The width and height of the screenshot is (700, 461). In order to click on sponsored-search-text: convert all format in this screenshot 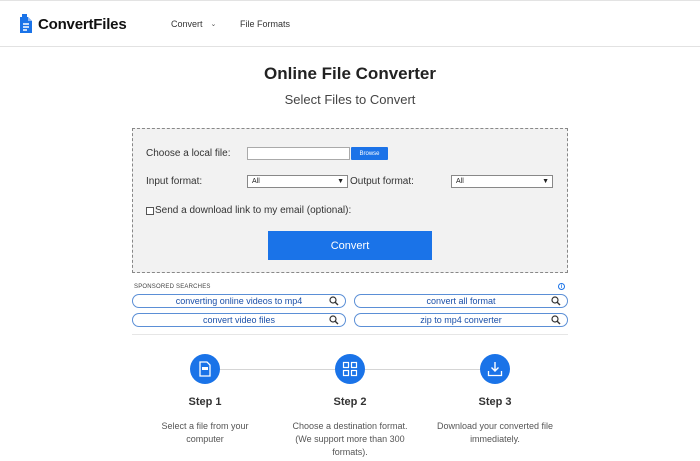, I will do `click(461, 301)`.